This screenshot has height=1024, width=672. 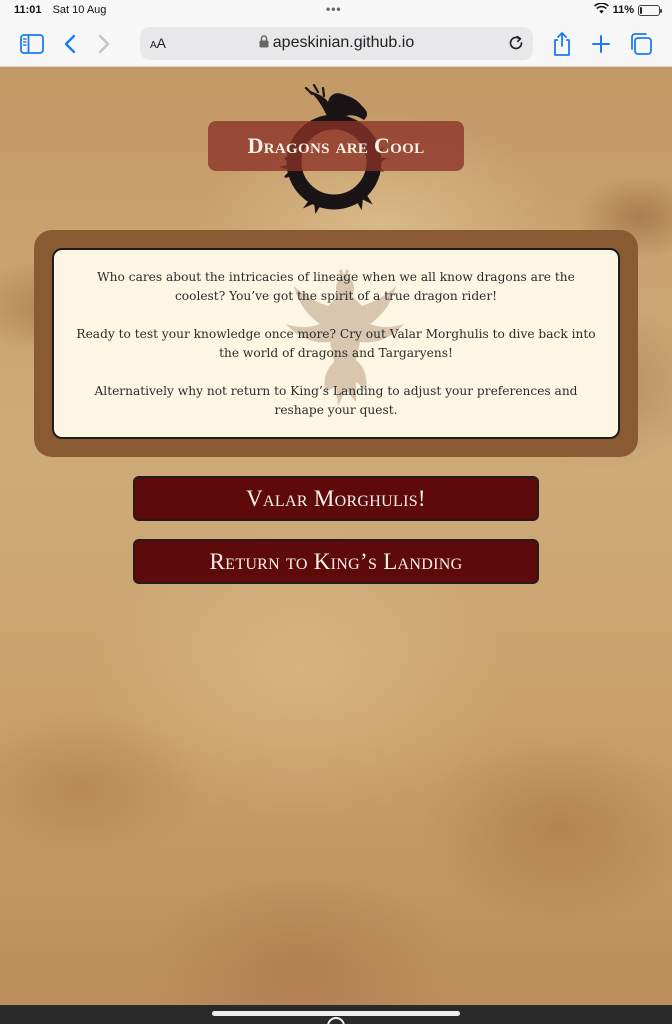 I want to click on browser-toolbar: AA apeskinian.github.io, so click(x=336, y=44).